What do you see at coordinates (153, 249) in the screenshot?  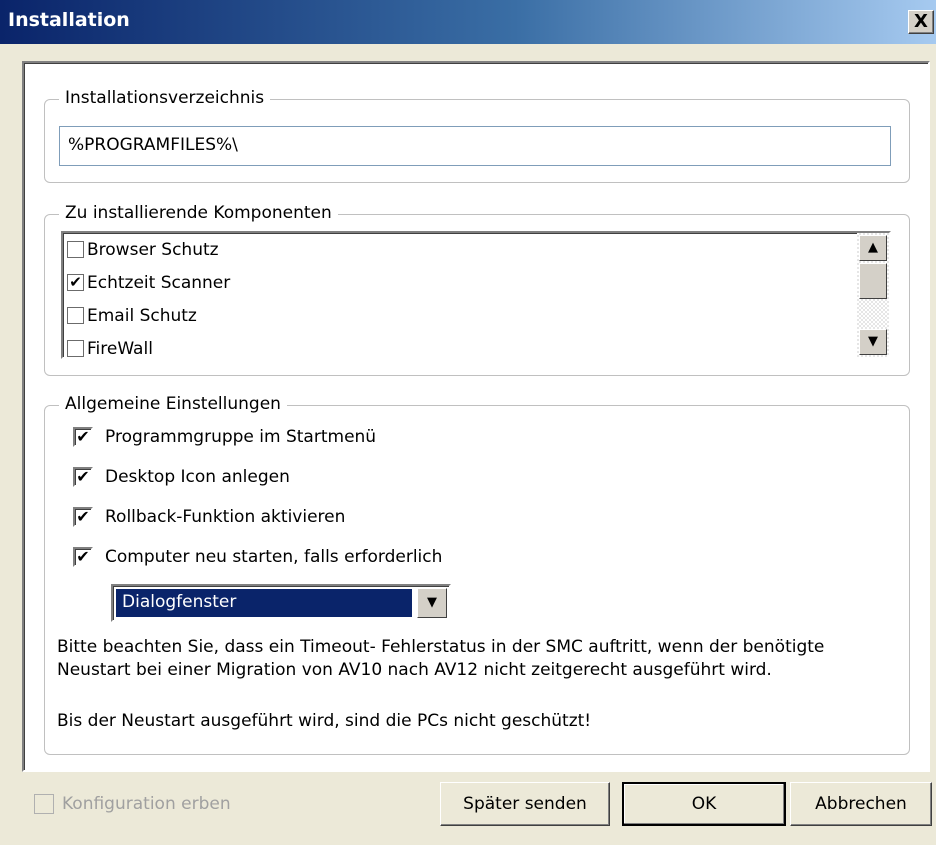 I see `component-label: Browser Schutz` at bounding box center [153, 249].